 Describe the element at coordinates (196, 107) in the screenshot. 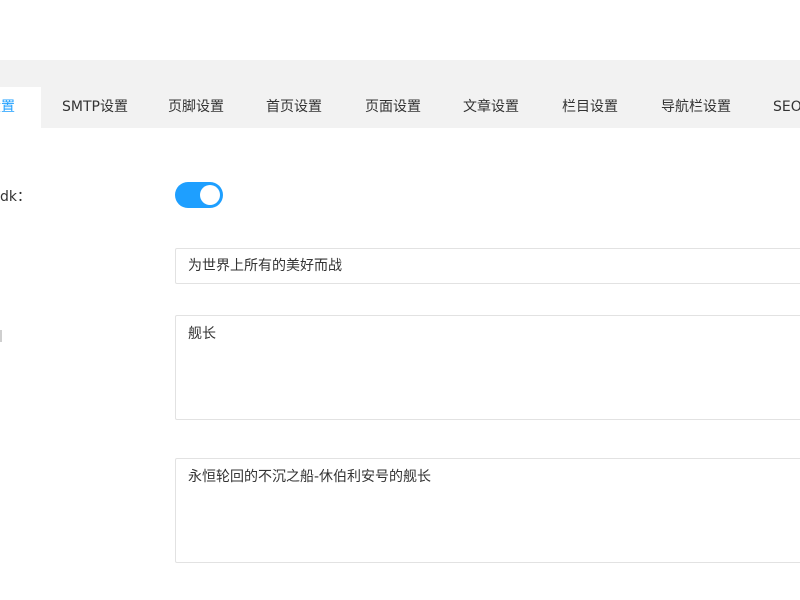

I see `tab-footer-settings: 页脚设置` at that location.